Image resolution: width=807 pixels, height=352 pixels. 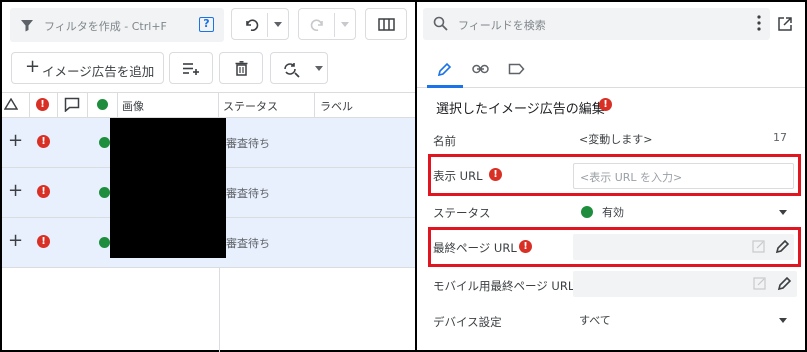 I want to click on replace-button, so click(x=299, y=68).